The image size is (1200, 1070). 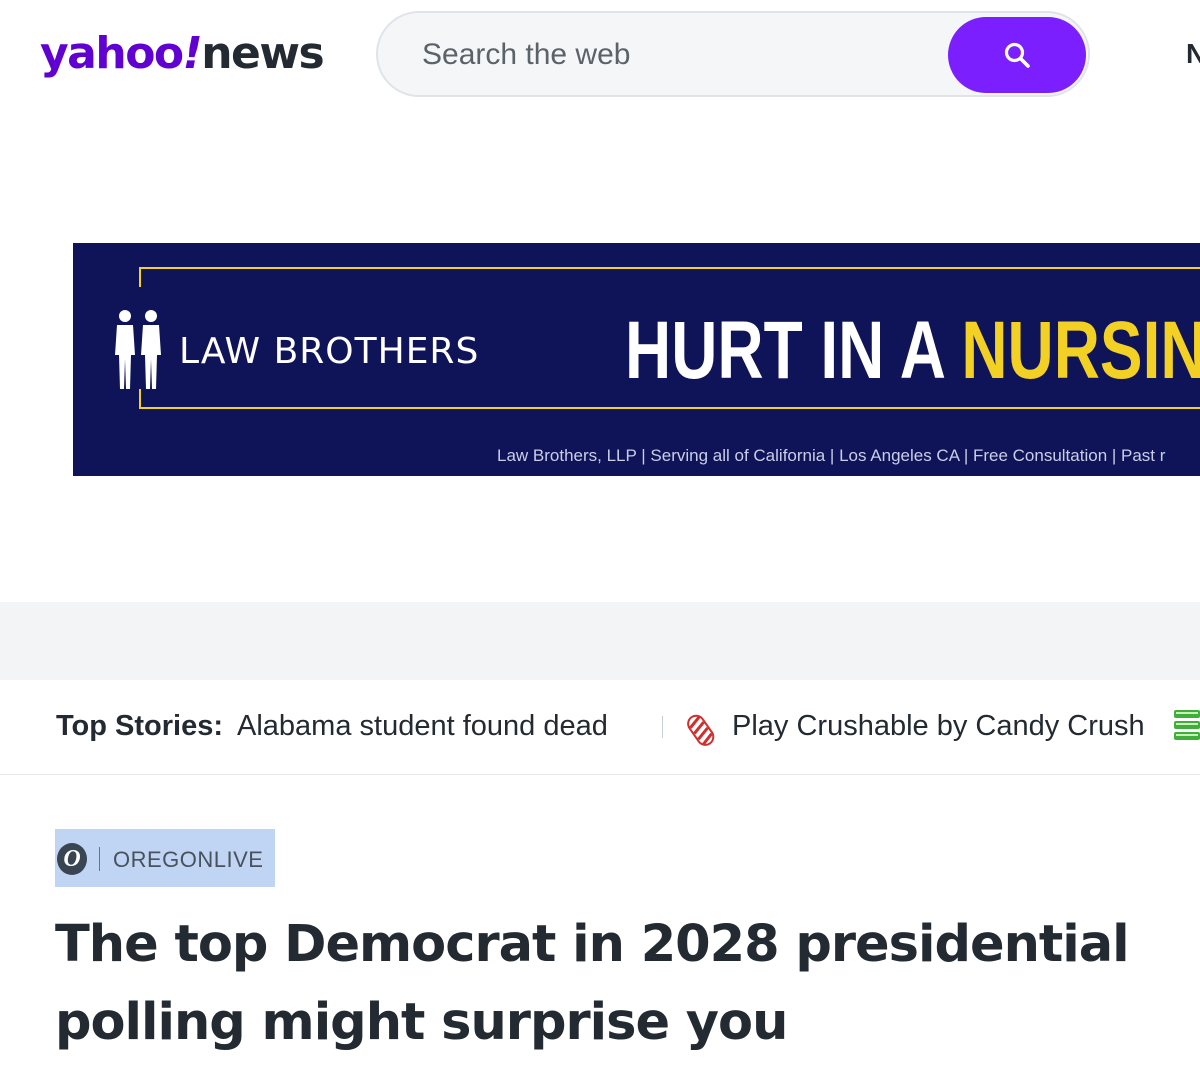 I want to click on ad-headline-white: HURT IN A, so click(x=793, y=350).